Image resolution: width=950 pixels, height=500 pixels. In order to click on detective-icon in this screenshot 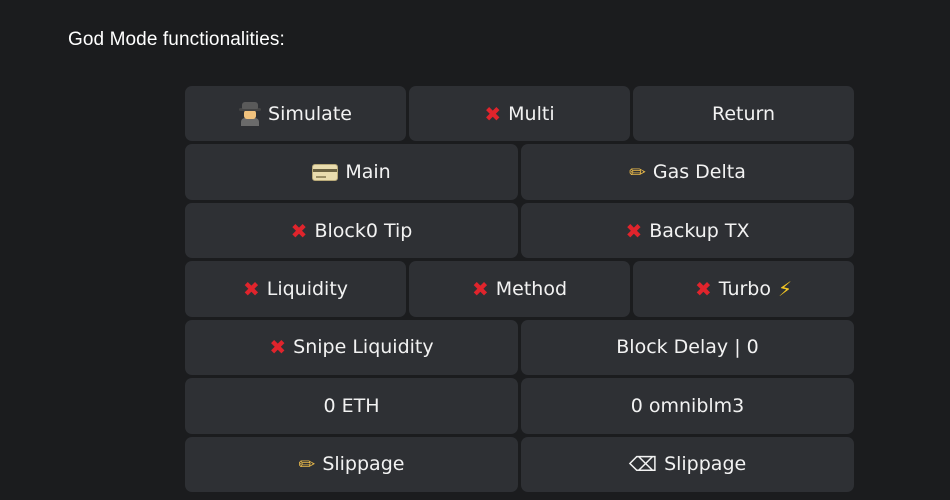, I will do `click(250, 113)`.